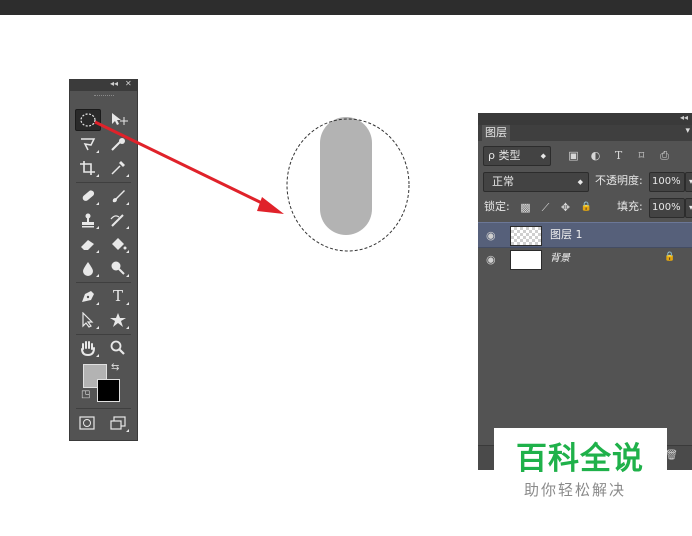 The width and height of the screenshot is (692, 536). What do you see at coordinates (641, 155) in the screenshot?
I see `shape-filter-icon: ⌑` at bounding box center [641, 155].